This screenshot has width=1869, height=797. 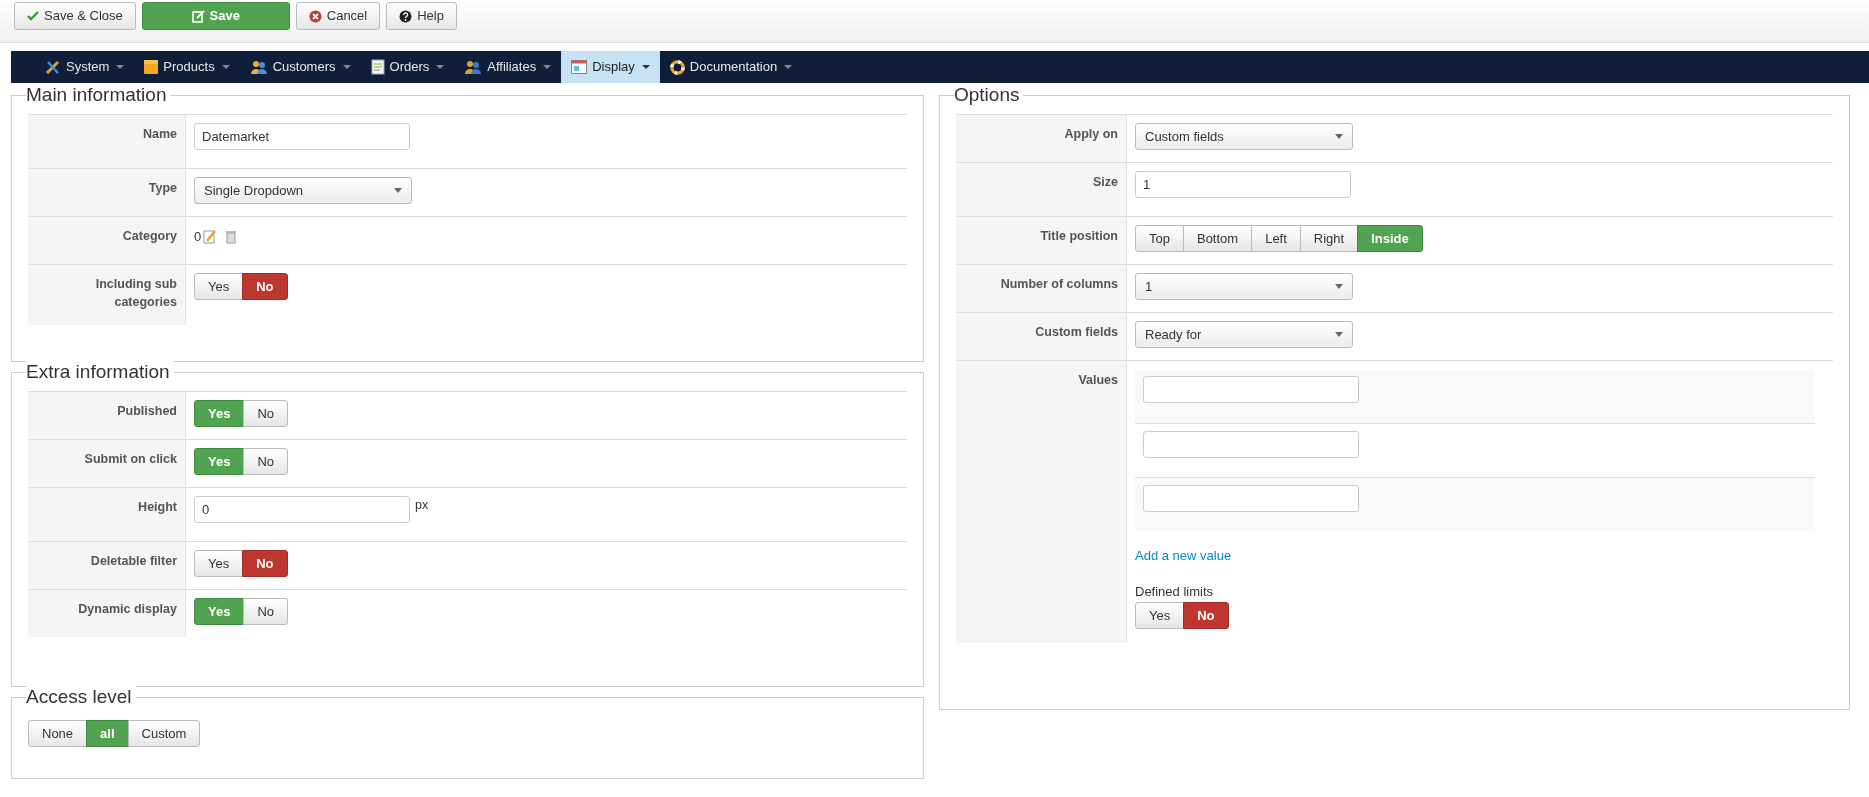 I want to click on trash-icon, so click(x=231, y=236).